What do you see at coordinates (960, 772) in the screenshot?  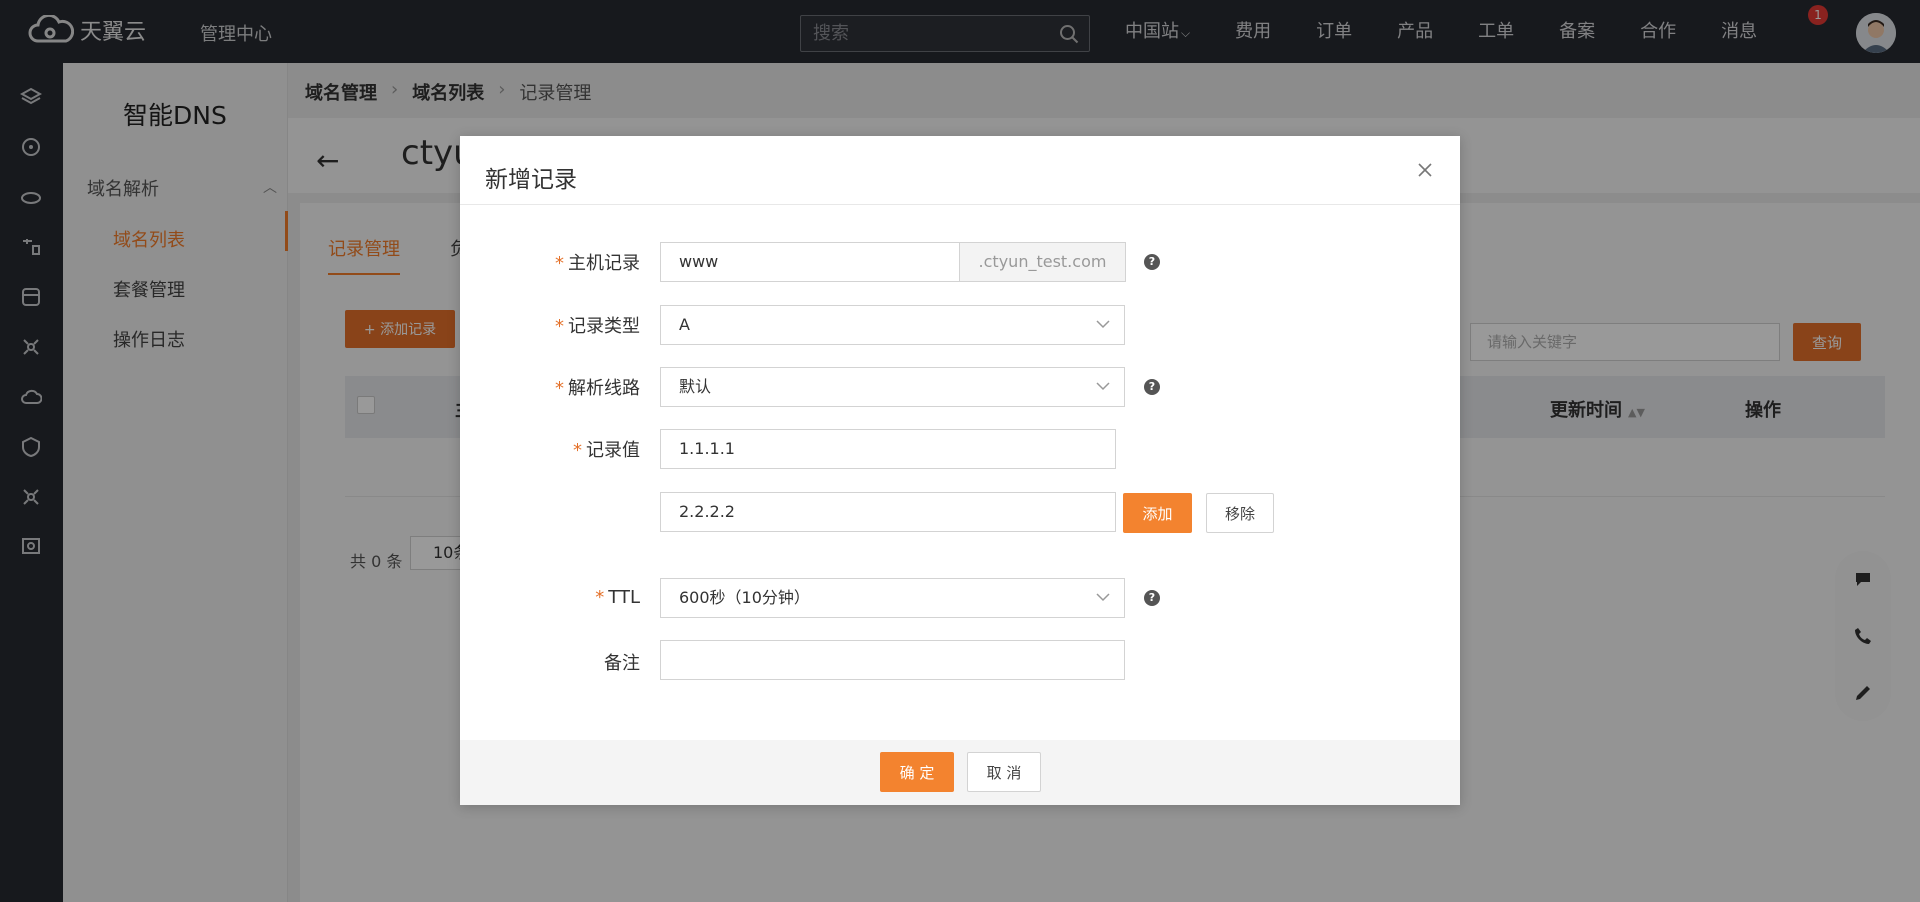 I see `dialog-footer: 确 定 取 消` at bounding box center [960, 772].